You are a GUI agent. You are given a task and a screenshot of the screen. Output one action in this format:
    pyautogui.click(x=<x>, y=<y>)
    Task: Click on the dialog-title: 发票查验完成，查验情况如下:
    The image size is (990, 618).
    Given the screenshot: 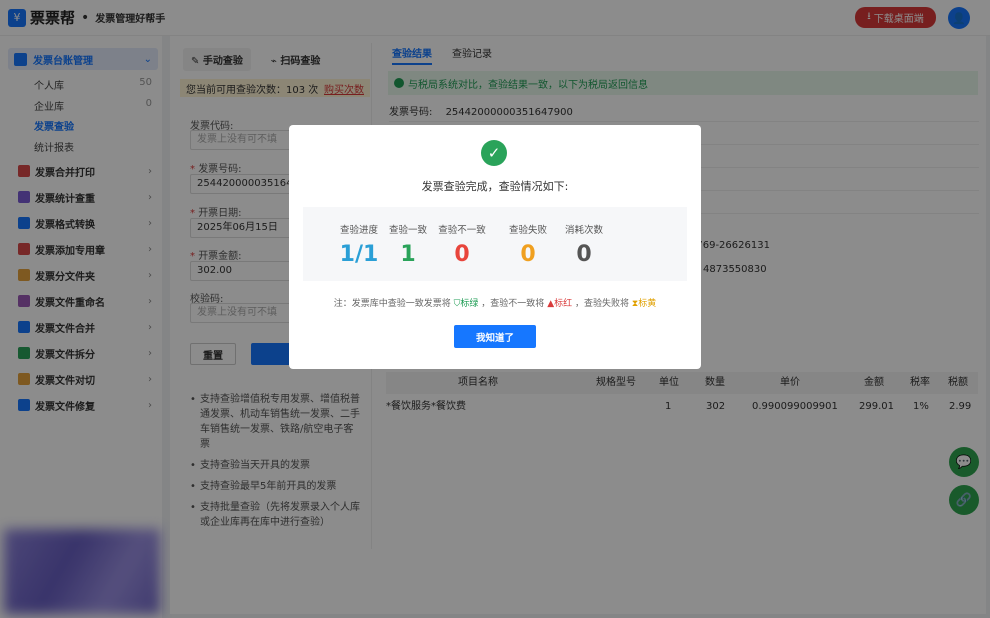 What is the action you would take?
    pyautogui.click(x=495, y=186)
    